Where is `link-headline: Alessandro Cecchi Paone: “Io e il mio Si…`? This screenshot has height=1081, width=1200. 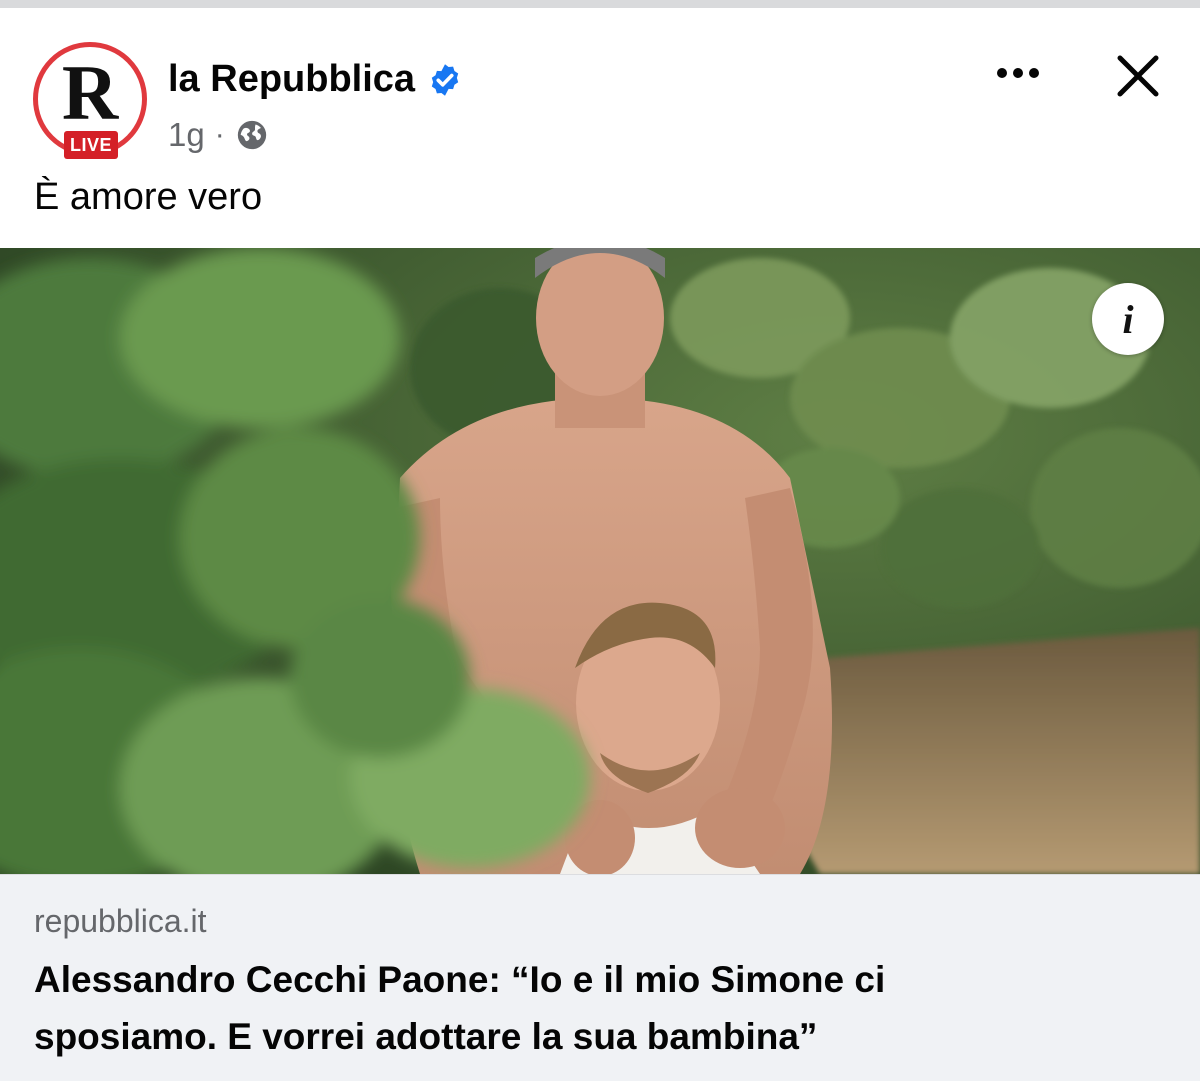 link-headline: Alessandro Cecchi Paone: “Io e il mio Si… is located at coordinates (534, 1008).